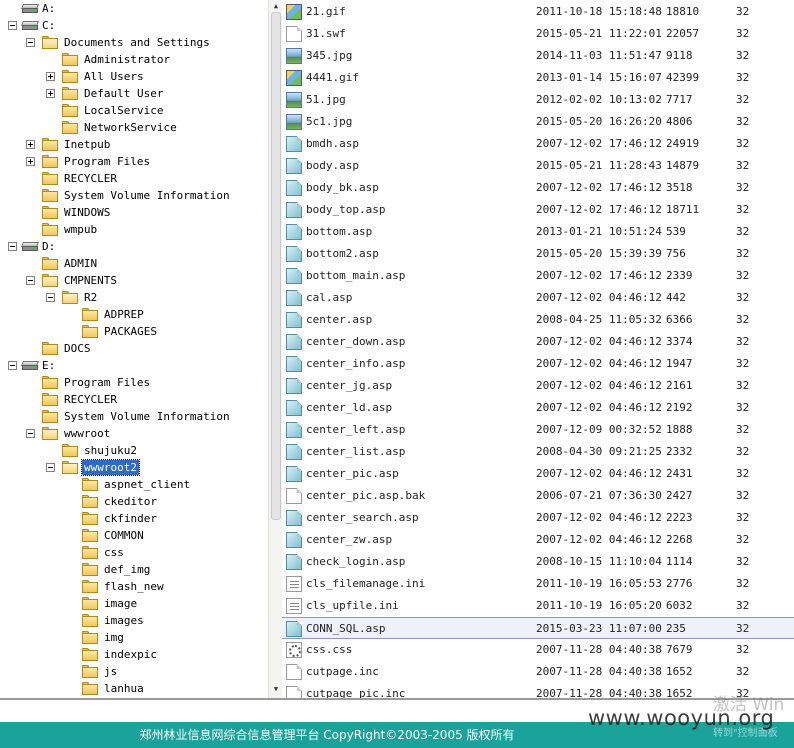  I want to click on tree-folder-item: NetworkService, so click(134, 127).